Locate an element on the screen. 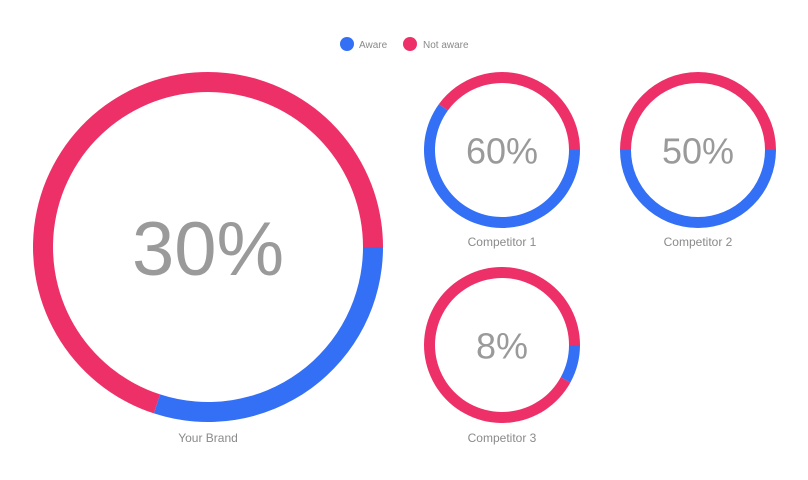  donut-percent-label: 30% is located at coordinates (208, 249).